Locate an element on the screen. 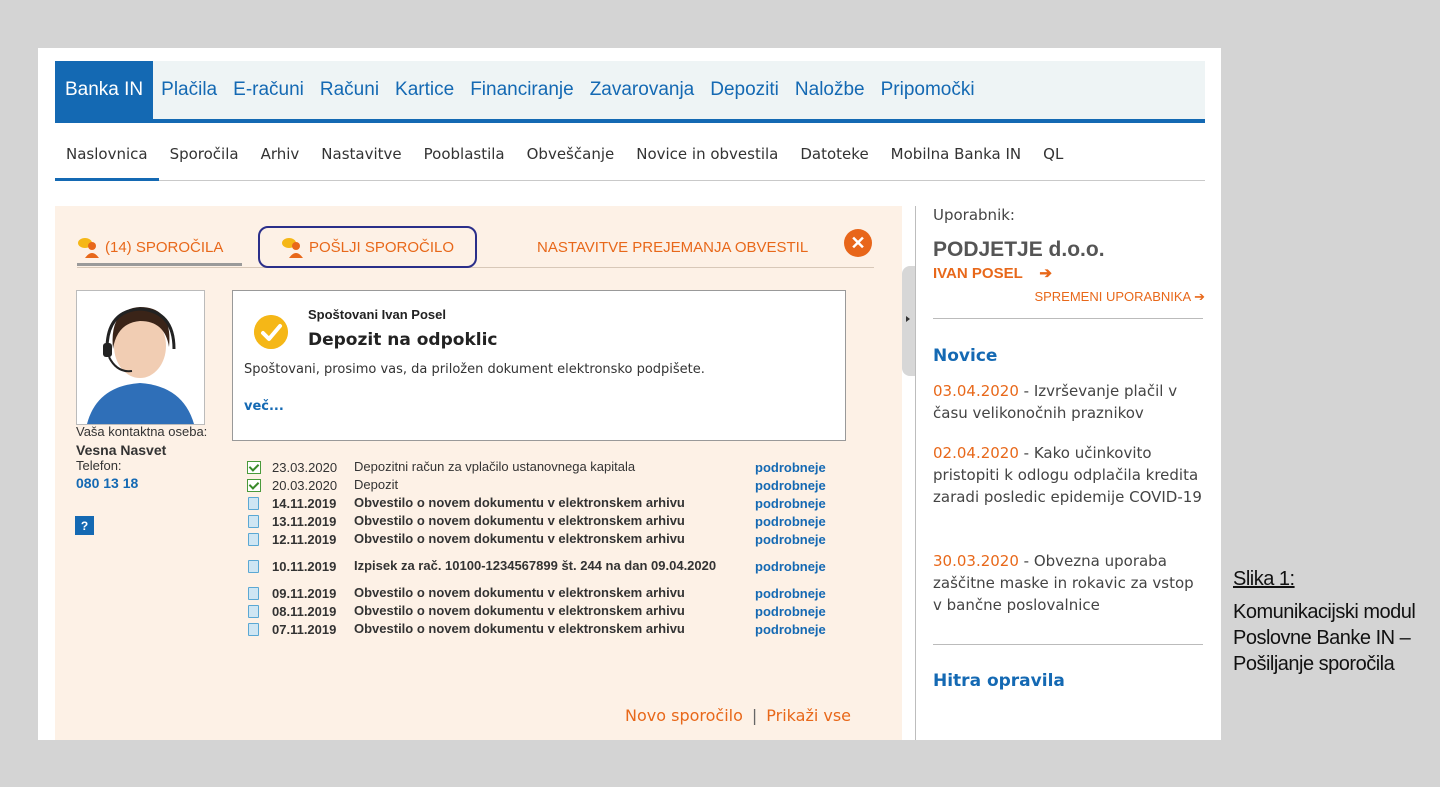  subnav-datoteke: Datoteke is located at coordinates (834, 154).